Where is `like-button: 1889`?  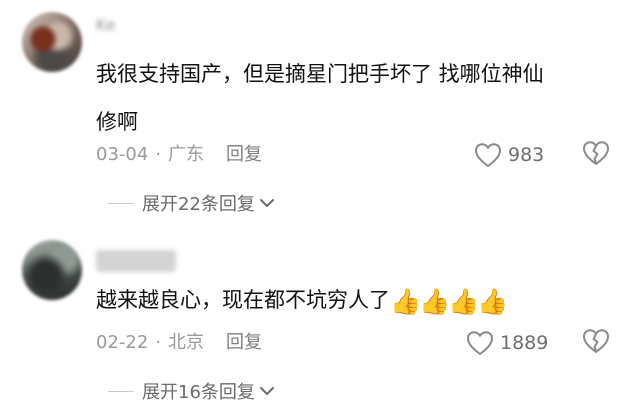 like-button: 1889 is located at coordinates (507, 343).